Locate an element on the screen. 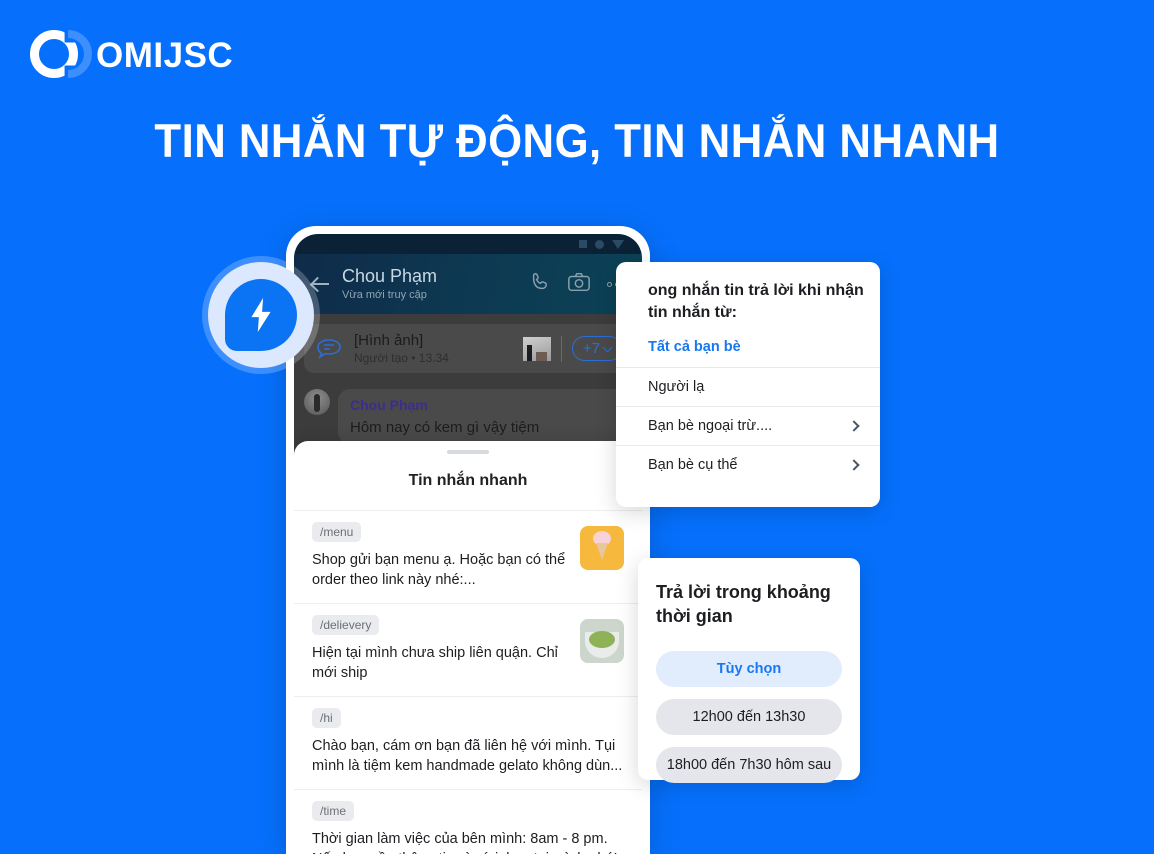  quick-message-tag: /time is located at coordinates (333, 811).